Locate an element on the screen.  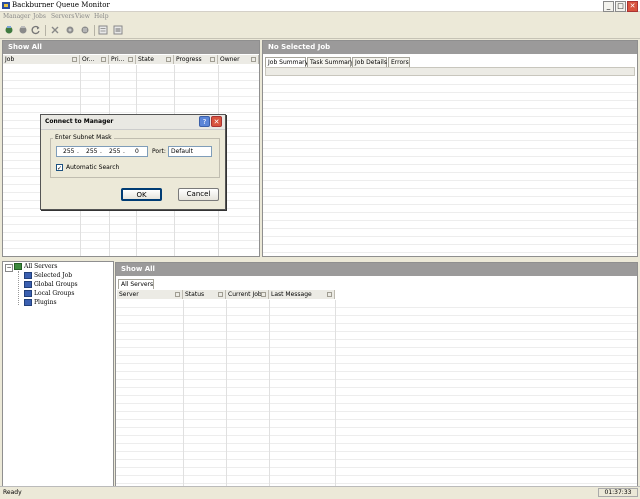
dialog-help-button: ? is located at coordinates (204, 121).